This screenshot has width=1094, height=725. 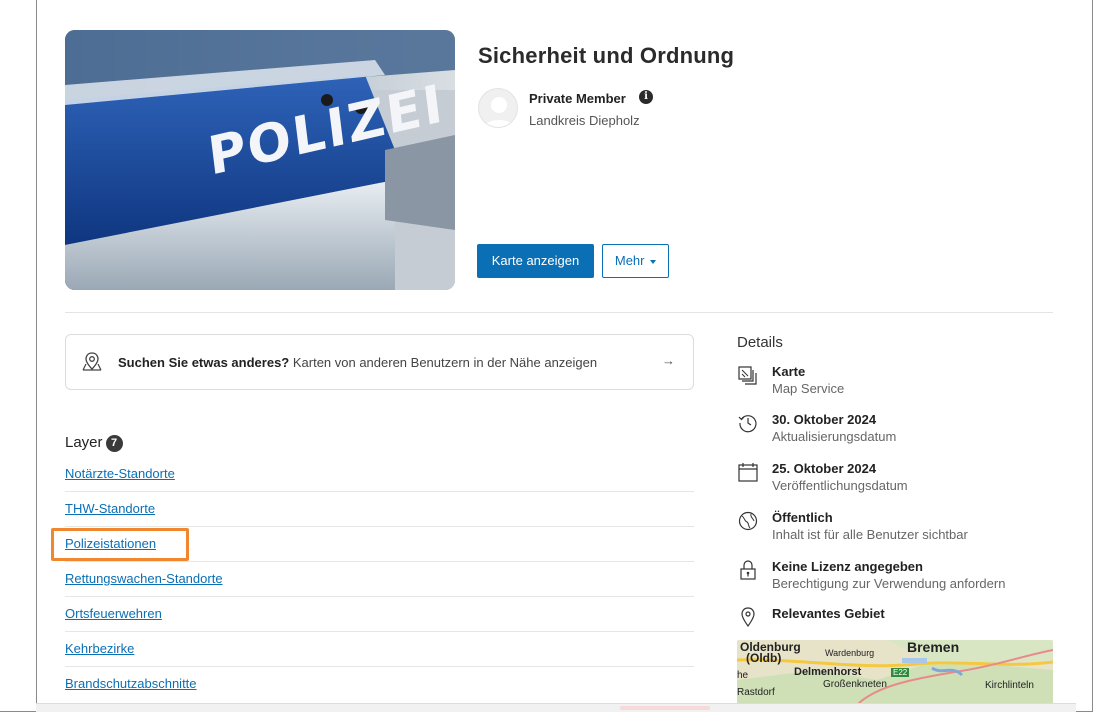 I want to click on map-label: (Oldb), so click(x=764, y=658).